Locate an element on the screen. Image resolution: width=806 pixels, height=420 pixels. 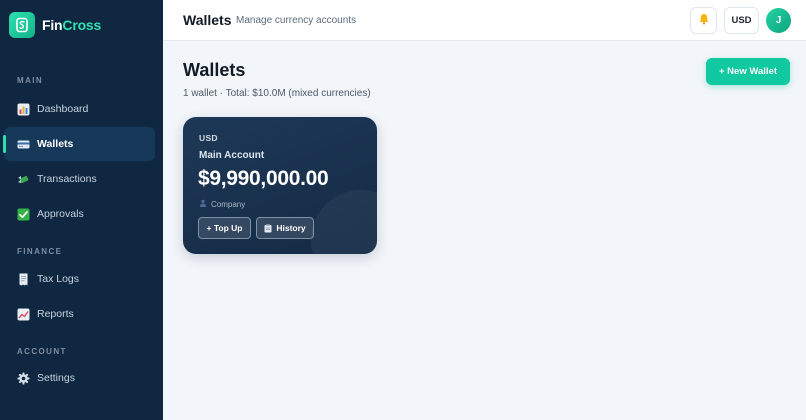
sidebar-item-label: Approvals is located at coordinates (60, 214).